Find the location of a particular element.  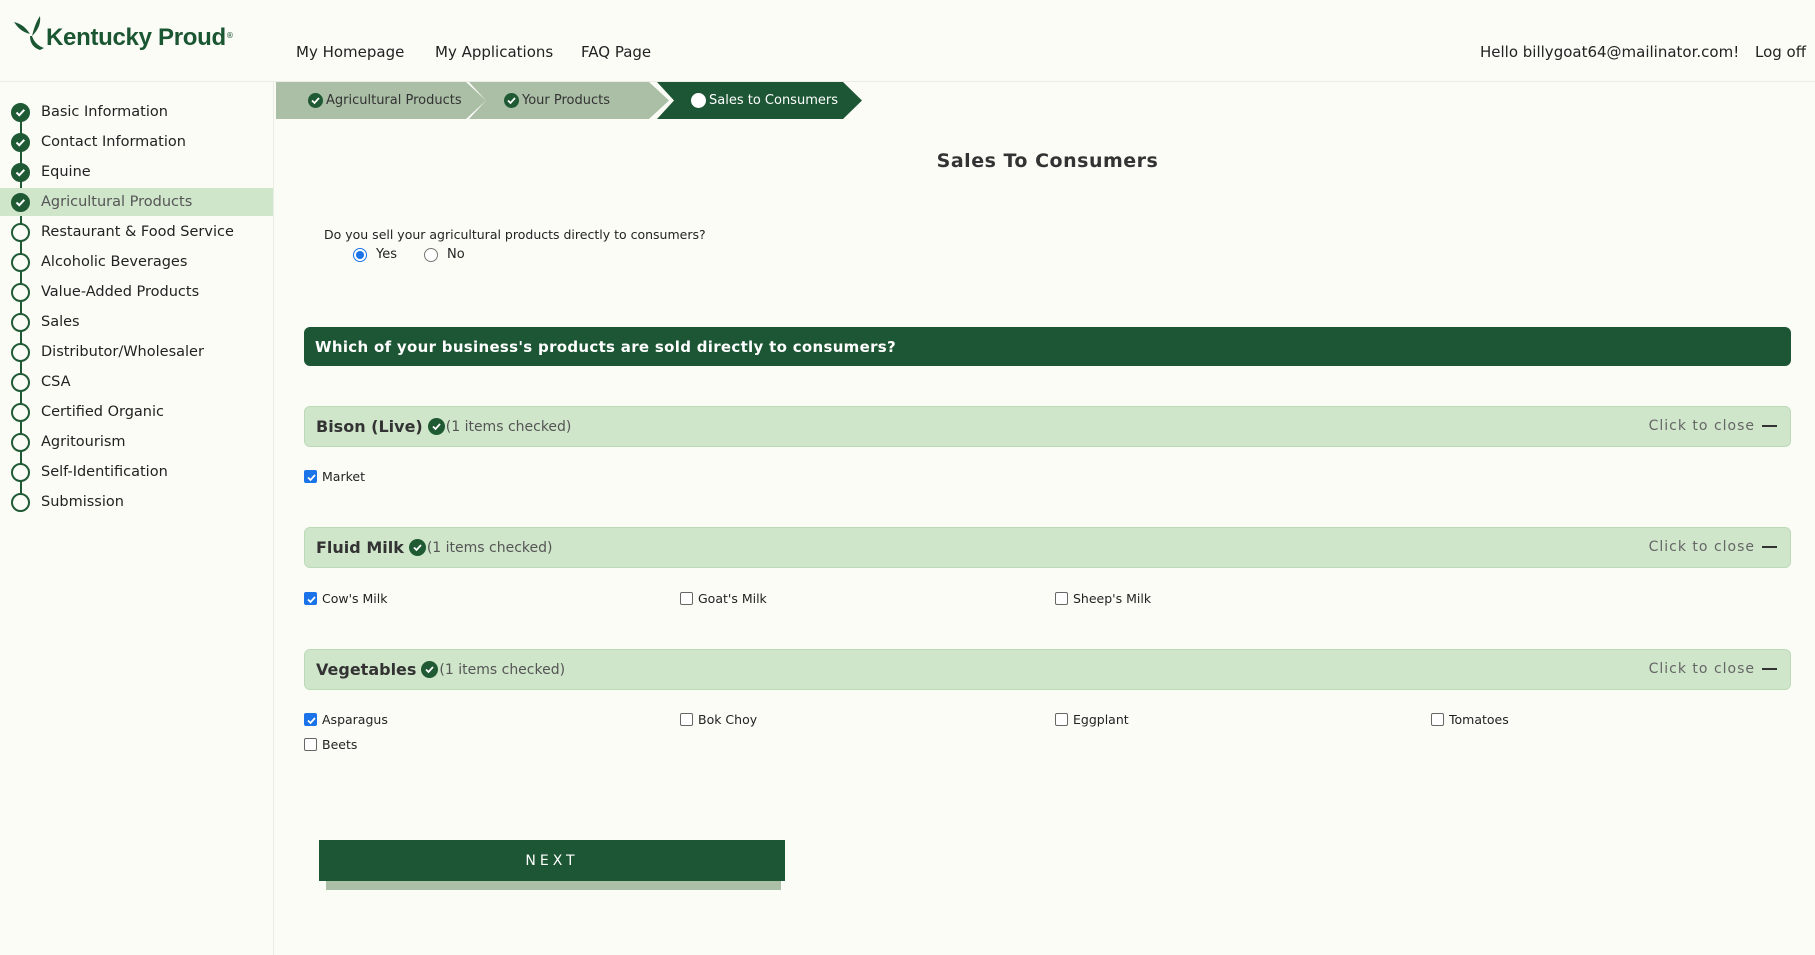

sidebar-item-value-added-products: Value-Added Products is located at coordinates (136, 292).